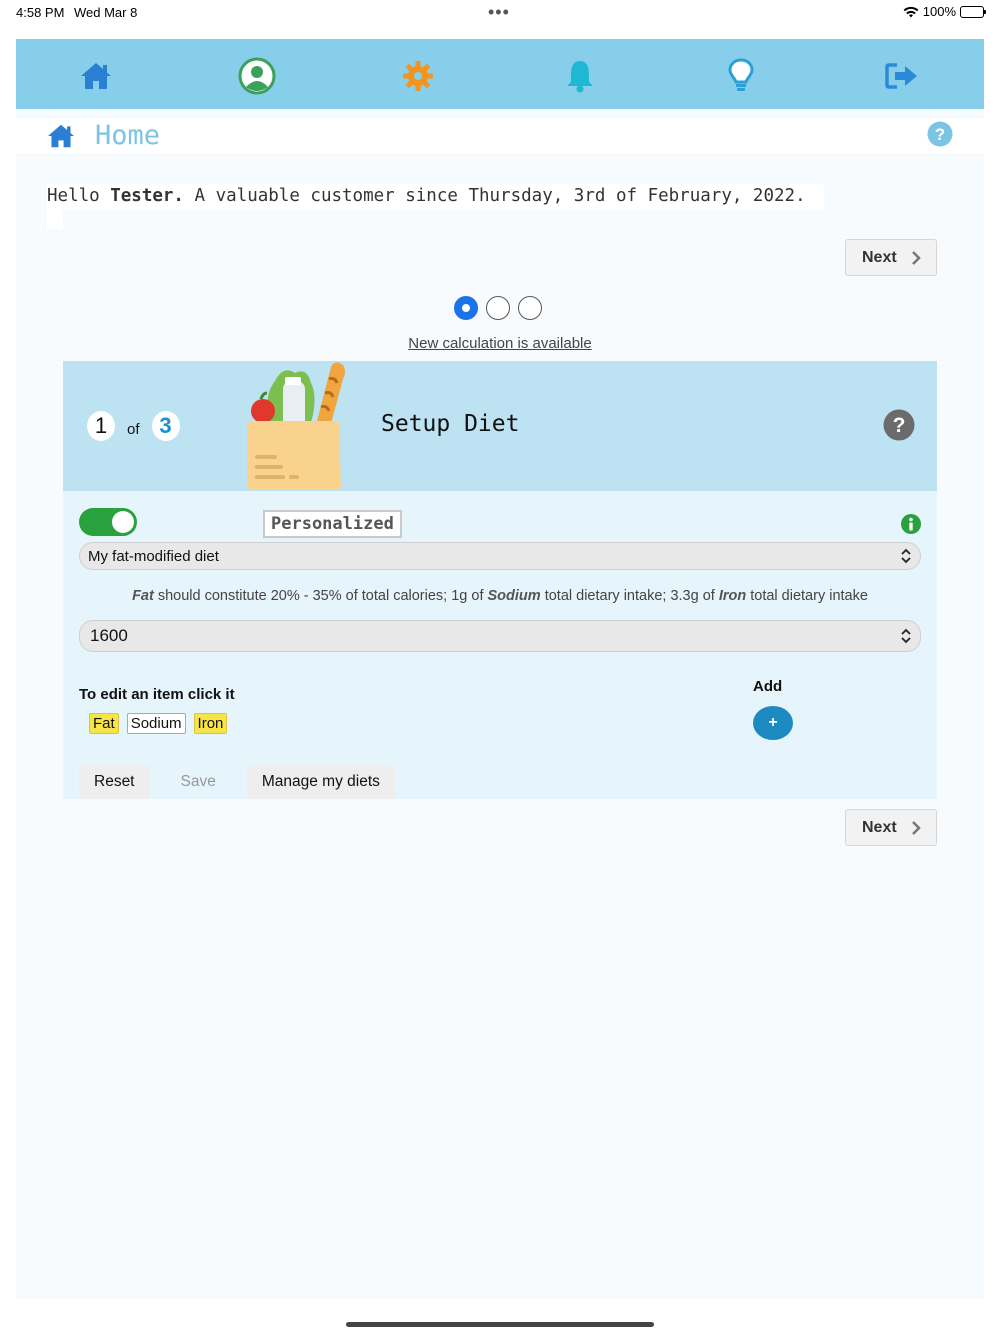  What do you see at coordinates (133, 429) in the screenshot?
I see `step-of: of` at bounding box center [133, 429].